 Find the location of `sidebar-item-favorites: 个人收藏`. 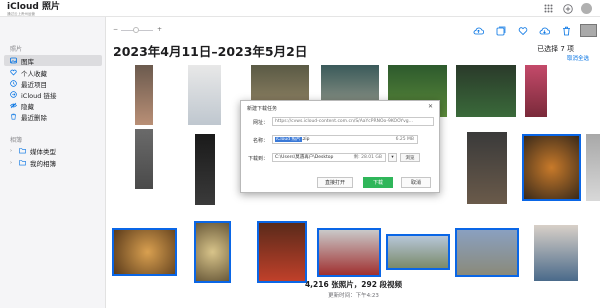

sidebar-item-favorites: 个人收藏 is located at coordinates (53, 72).